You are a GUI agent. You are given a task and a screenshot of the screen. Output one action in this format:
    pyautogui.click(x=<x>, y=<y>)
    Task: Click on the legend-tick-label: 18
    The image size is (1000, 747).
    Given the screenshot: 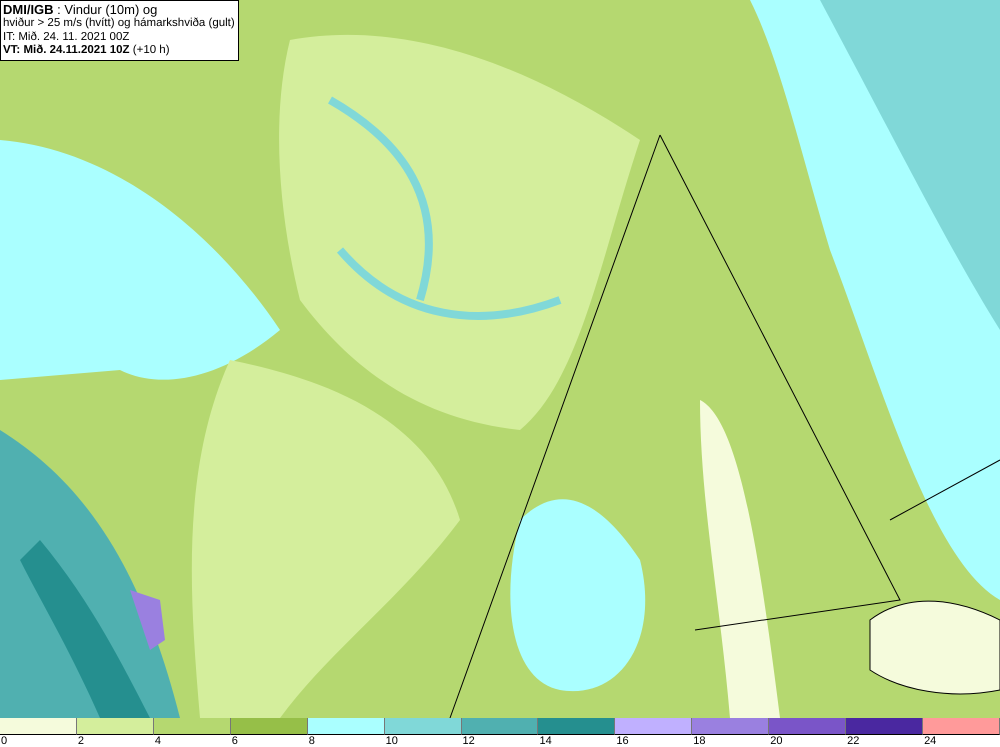 What is the action you would take?
    pyautogui.click(x=699, y=741)
    